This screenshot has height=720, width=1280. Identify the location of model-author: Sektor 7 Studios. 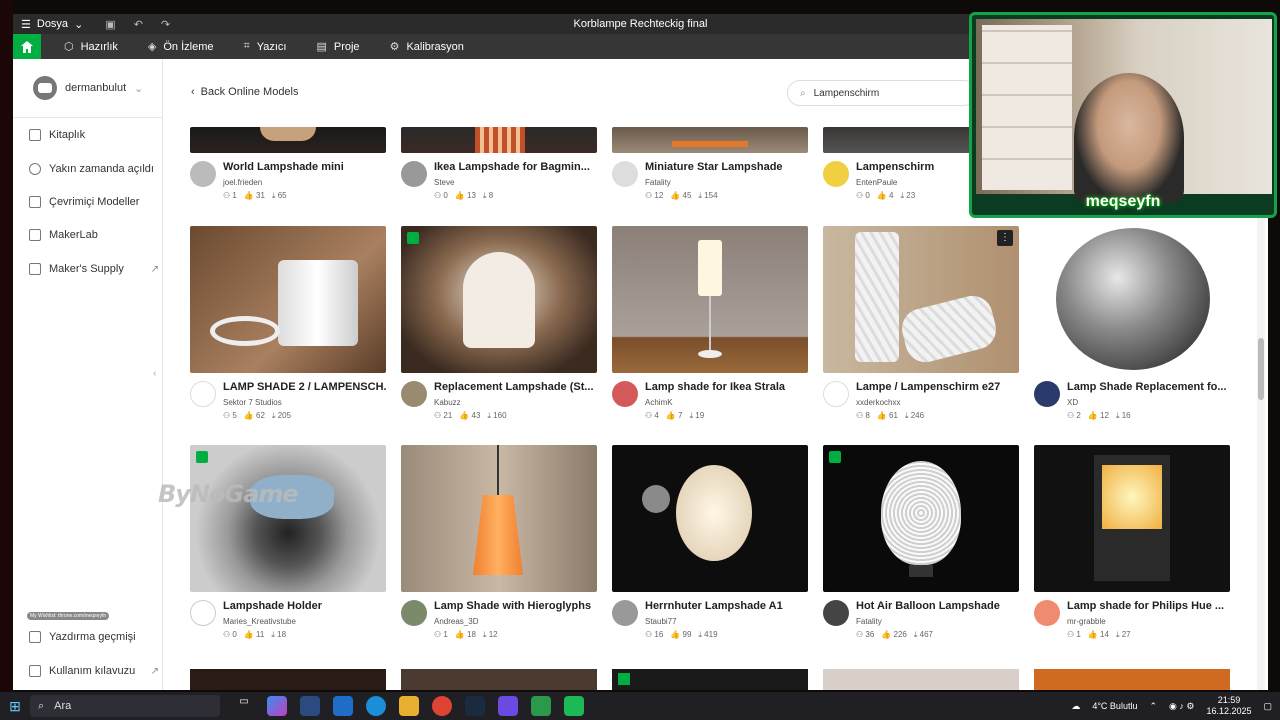
(252, 402).